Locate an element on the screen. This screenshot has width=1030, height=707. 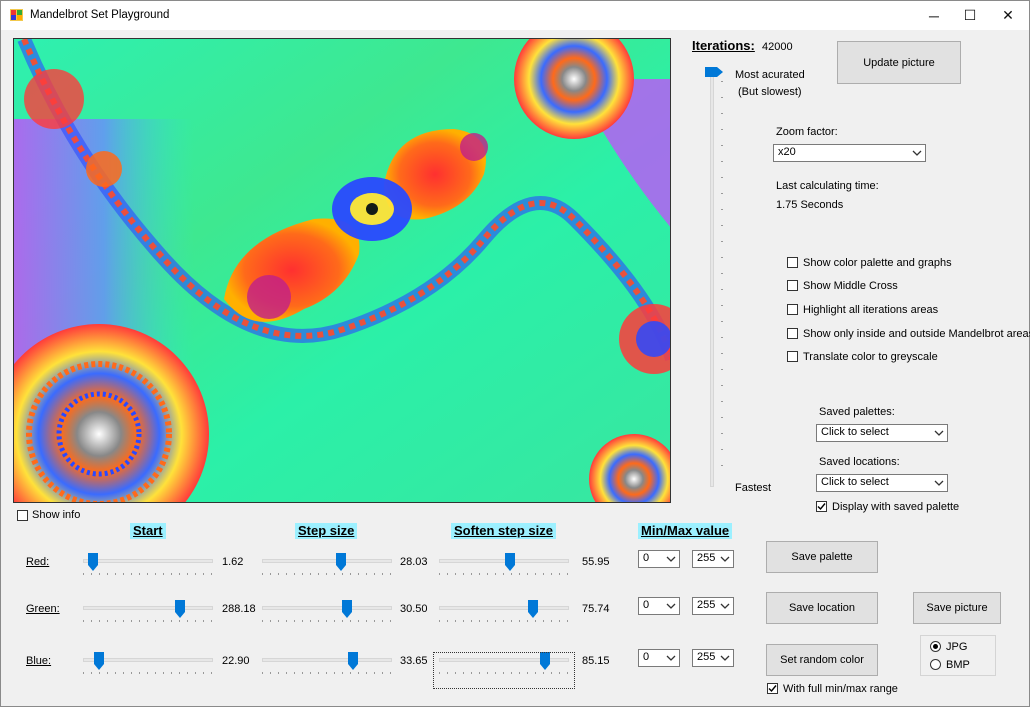
channel-soften-value: 85.15 is located at coordinates (596, 661).